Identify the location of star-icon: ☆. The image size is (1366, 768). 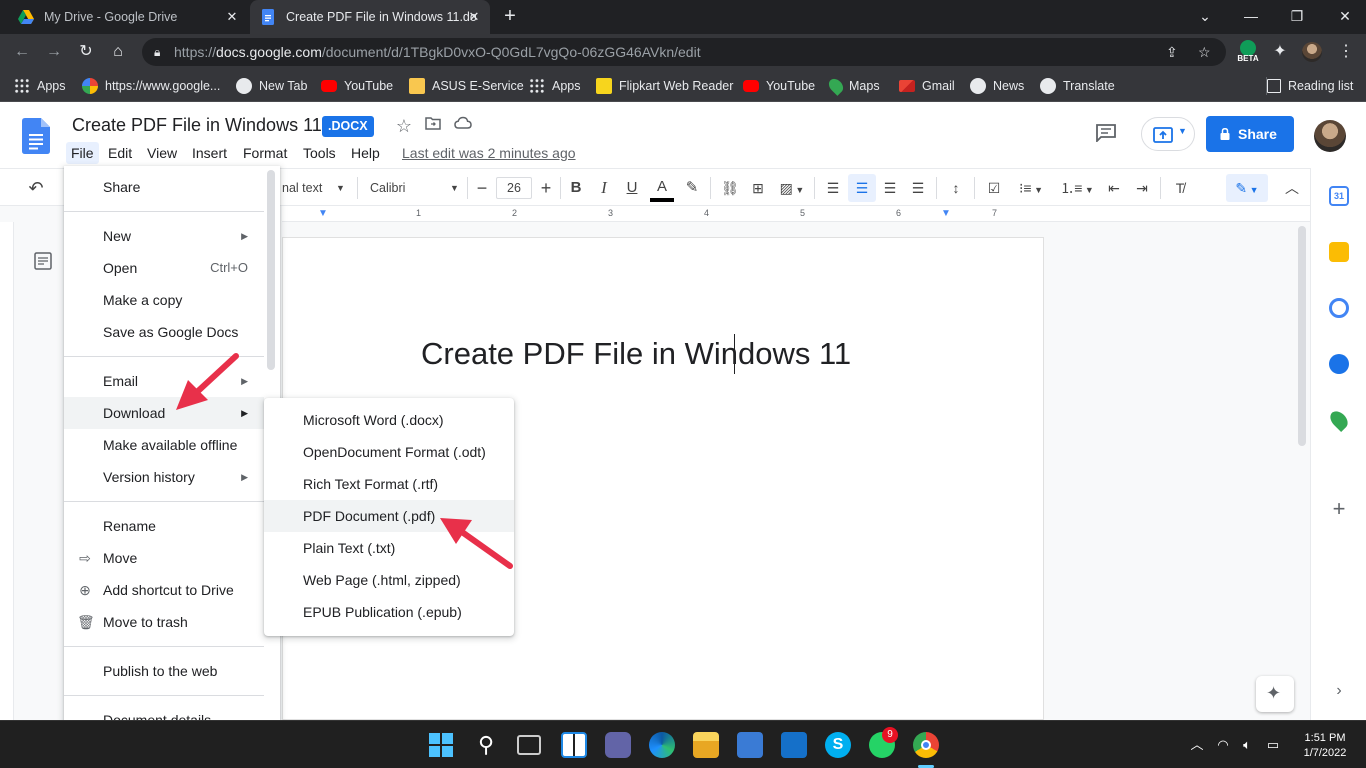
(404, 126).